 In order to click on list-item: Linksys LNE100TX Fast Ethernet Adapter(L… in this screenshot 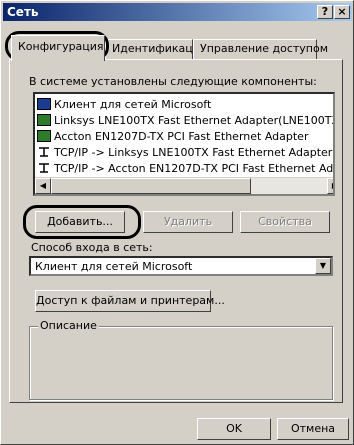, I will do `click(186, 120)`.